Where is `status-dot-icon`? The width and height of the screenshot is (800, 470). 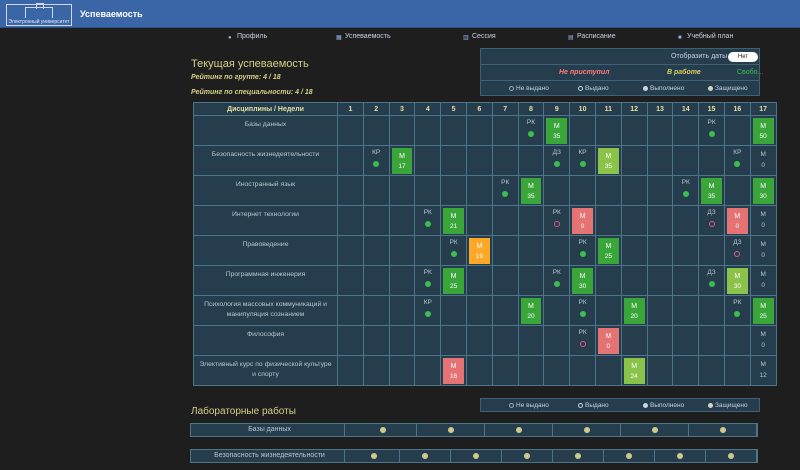
status-dot-icon is located at coordinates (476, 456).